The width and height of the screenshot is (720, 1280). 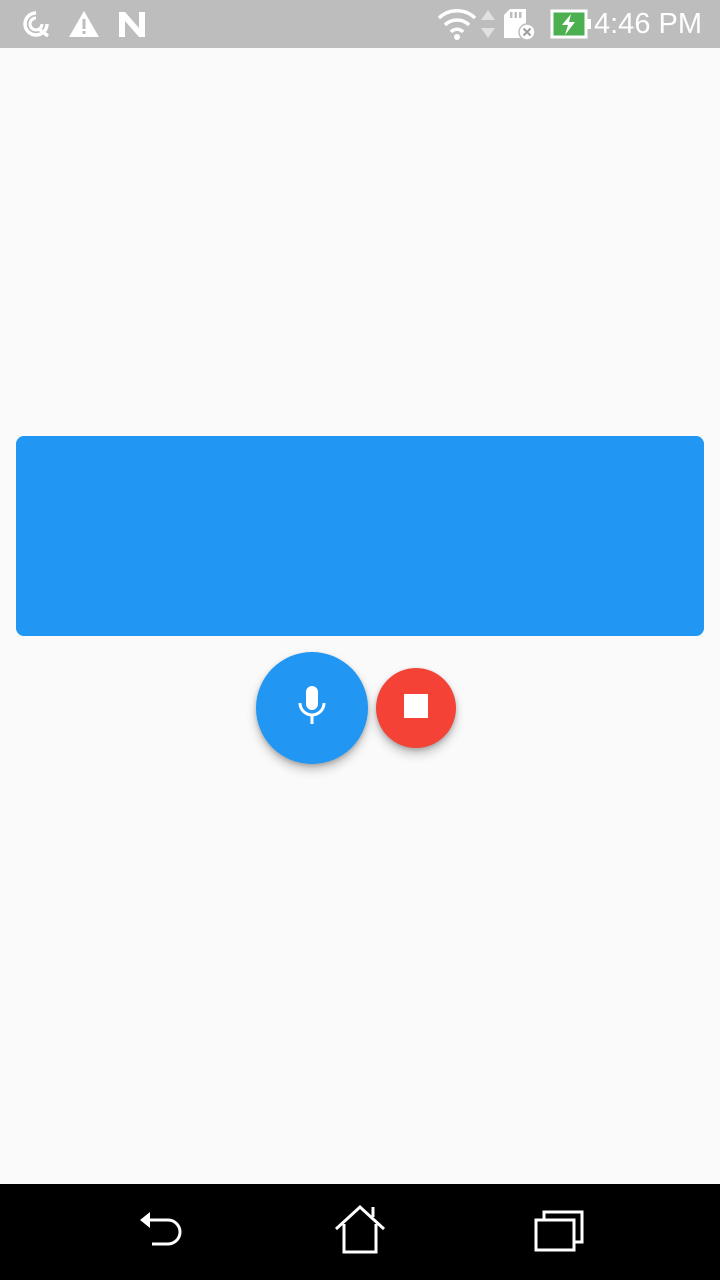 I want to click on mic-button, so click(x=312, y=708).